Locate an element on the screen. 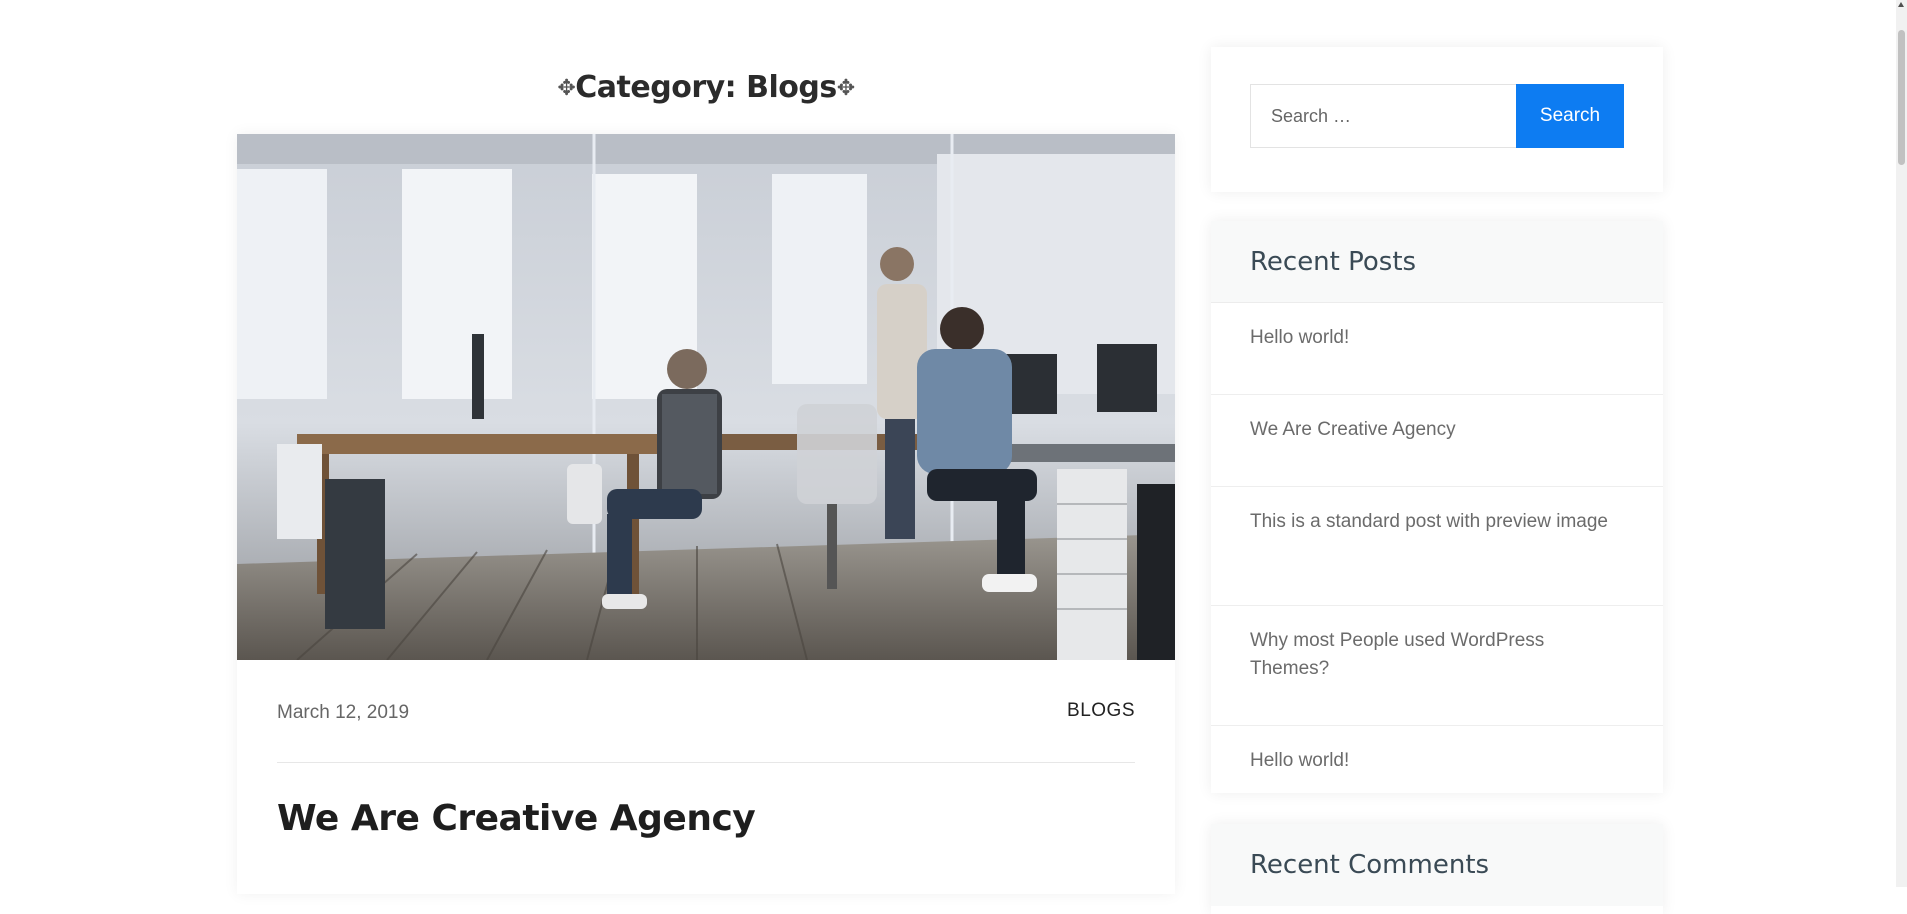 This screenshot has height=914, width=1907. post-date: March 12, 2019 is located at coordinates (343, 712).